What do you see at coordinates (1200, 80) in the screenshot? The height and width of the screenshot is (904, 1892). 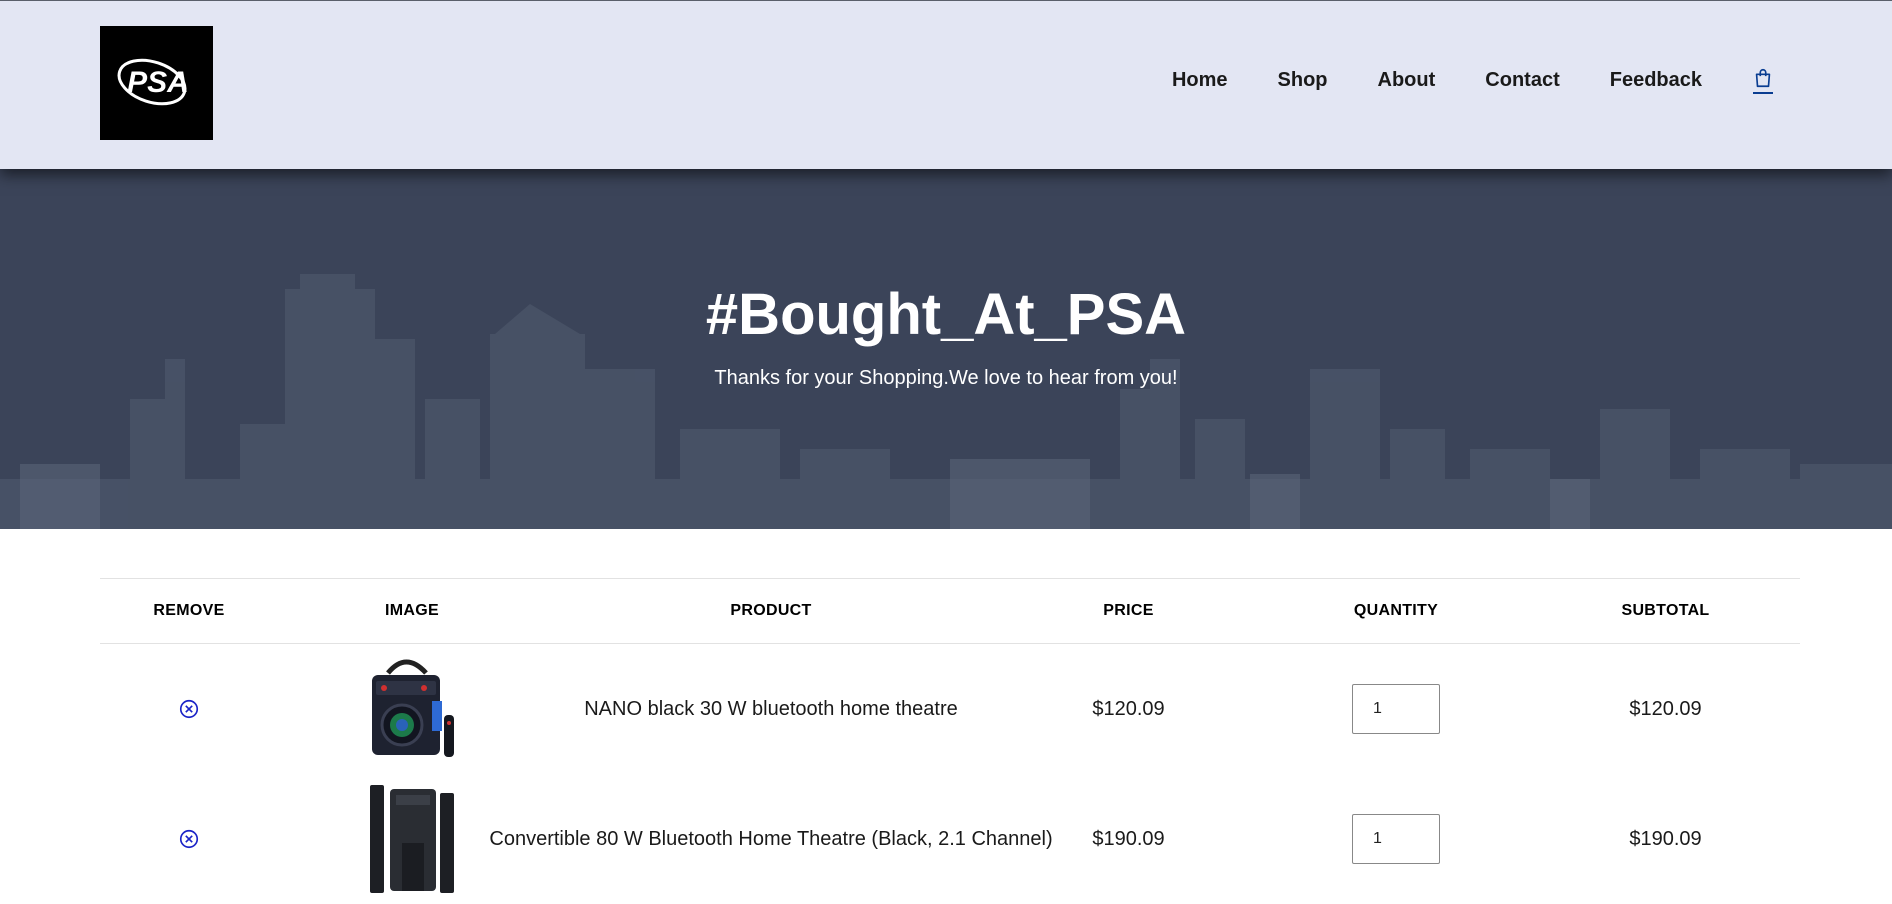 I see `nav-home: Home` at bounding box center [1200, 80].